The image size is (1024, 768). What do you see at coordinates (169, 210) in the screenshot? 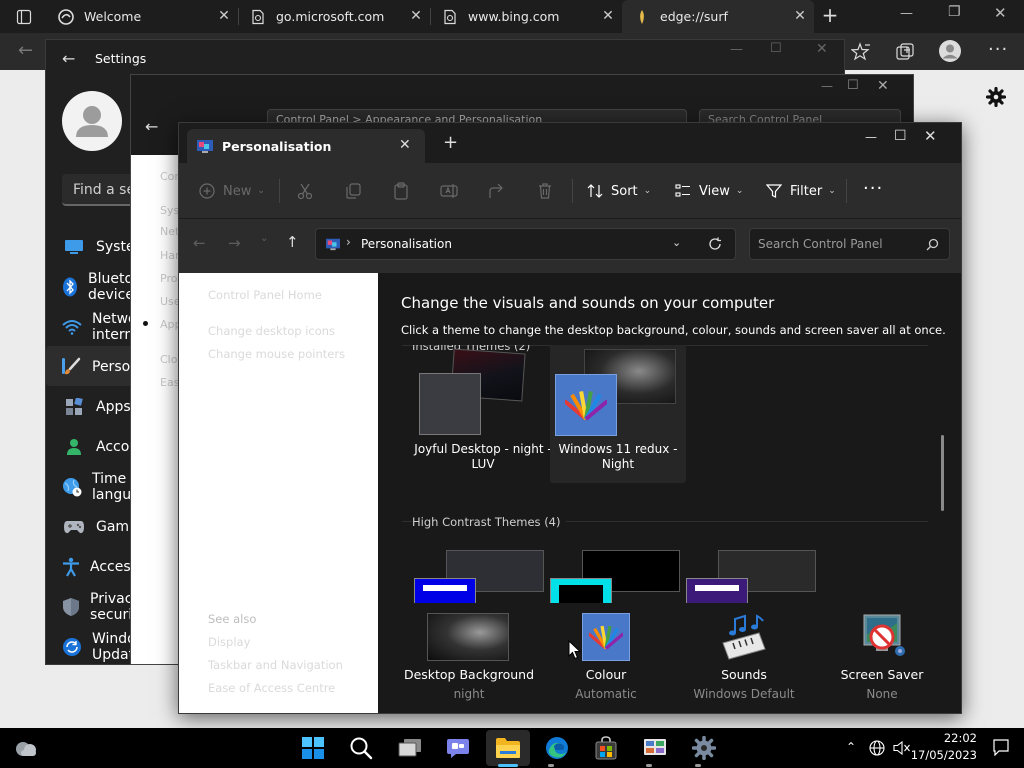
I see `cp-side-item: System` at bounding box center [169, 210].